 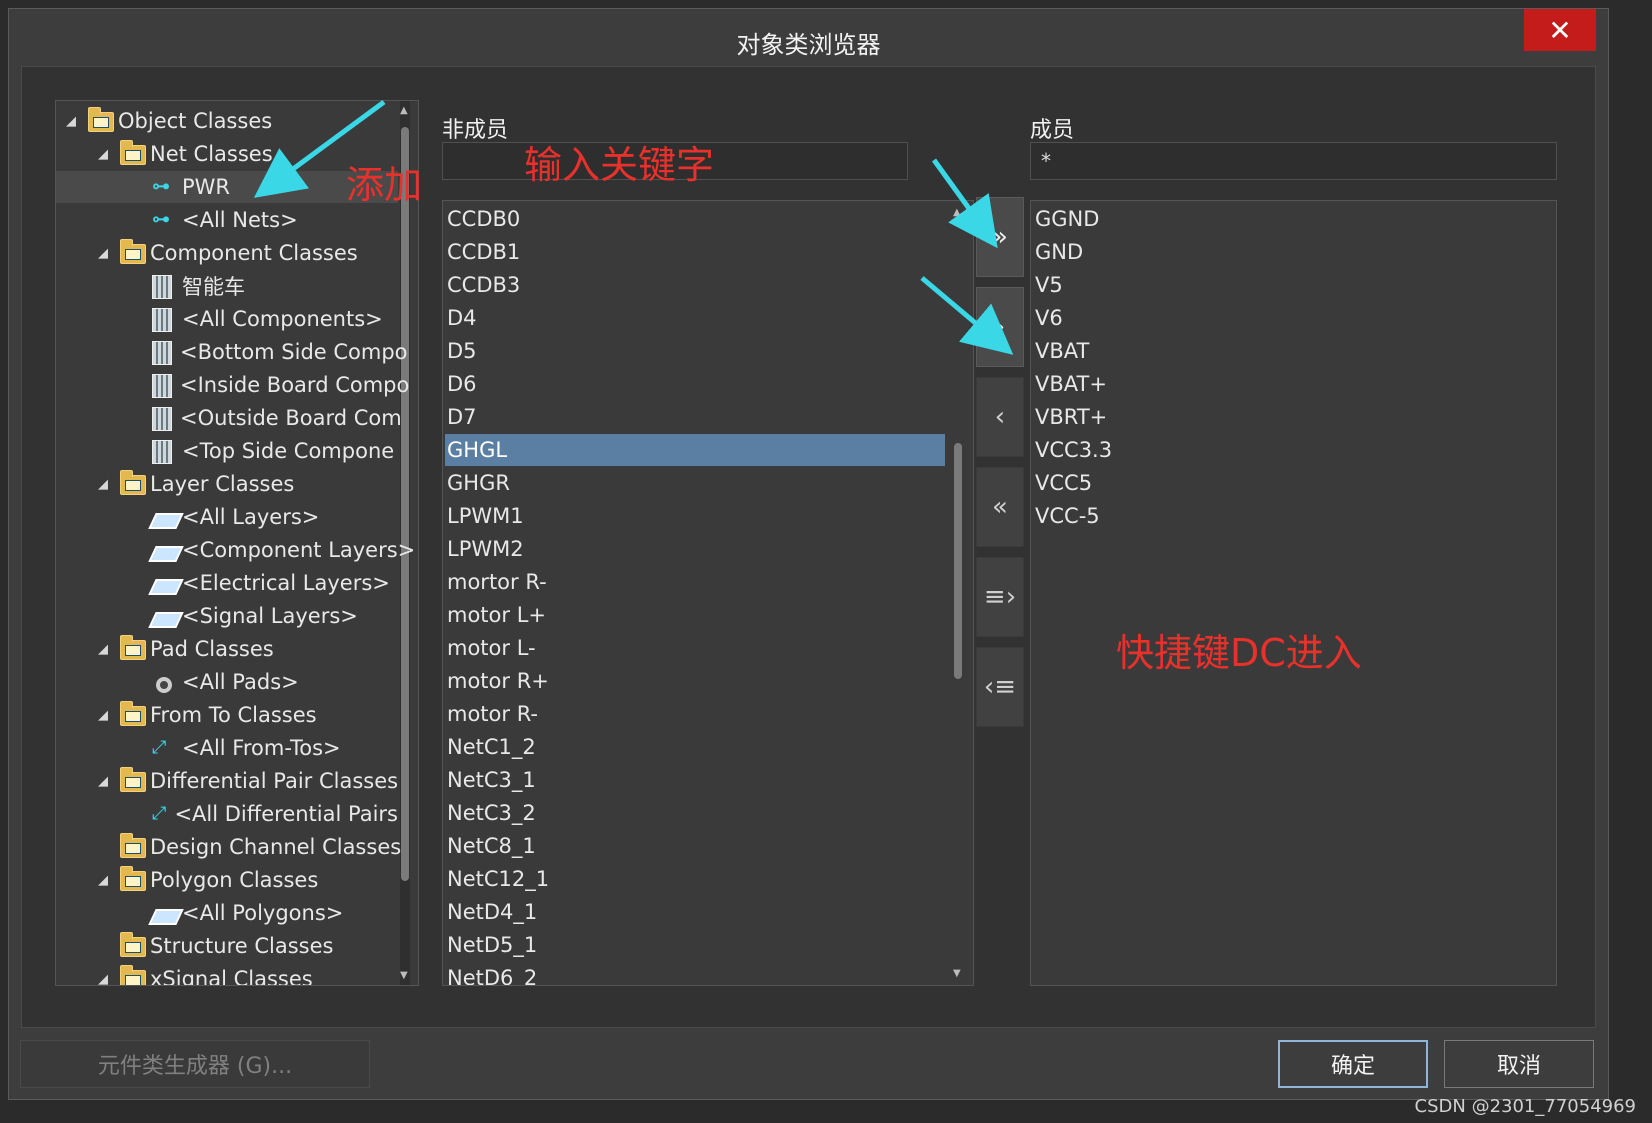 I want to click on non-member-item: CCDB3, so click(x=695, y=285).